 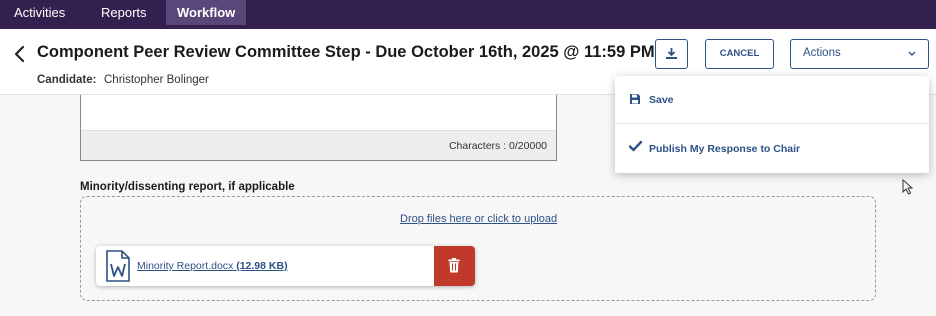 I want to click on menu-item-save-label: Save, so click(x=661, y=100).